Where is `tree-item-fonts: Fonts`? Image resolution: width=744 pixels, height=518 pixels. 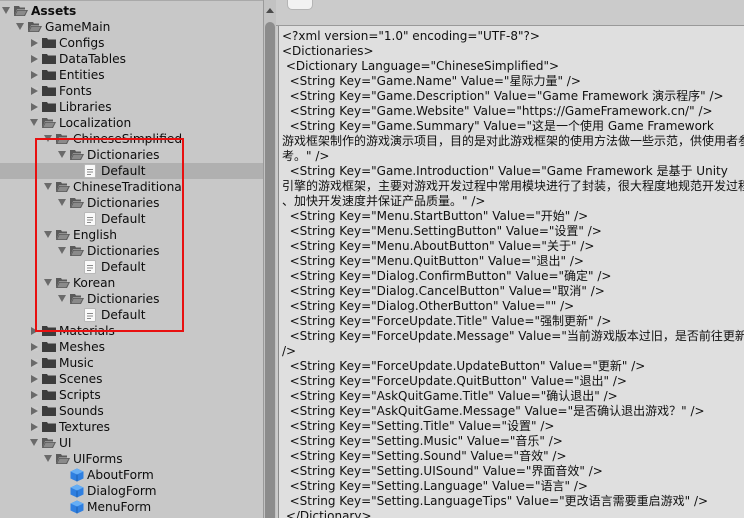 tree-item-fonts: Fonts is located at coordinates (131, 91).